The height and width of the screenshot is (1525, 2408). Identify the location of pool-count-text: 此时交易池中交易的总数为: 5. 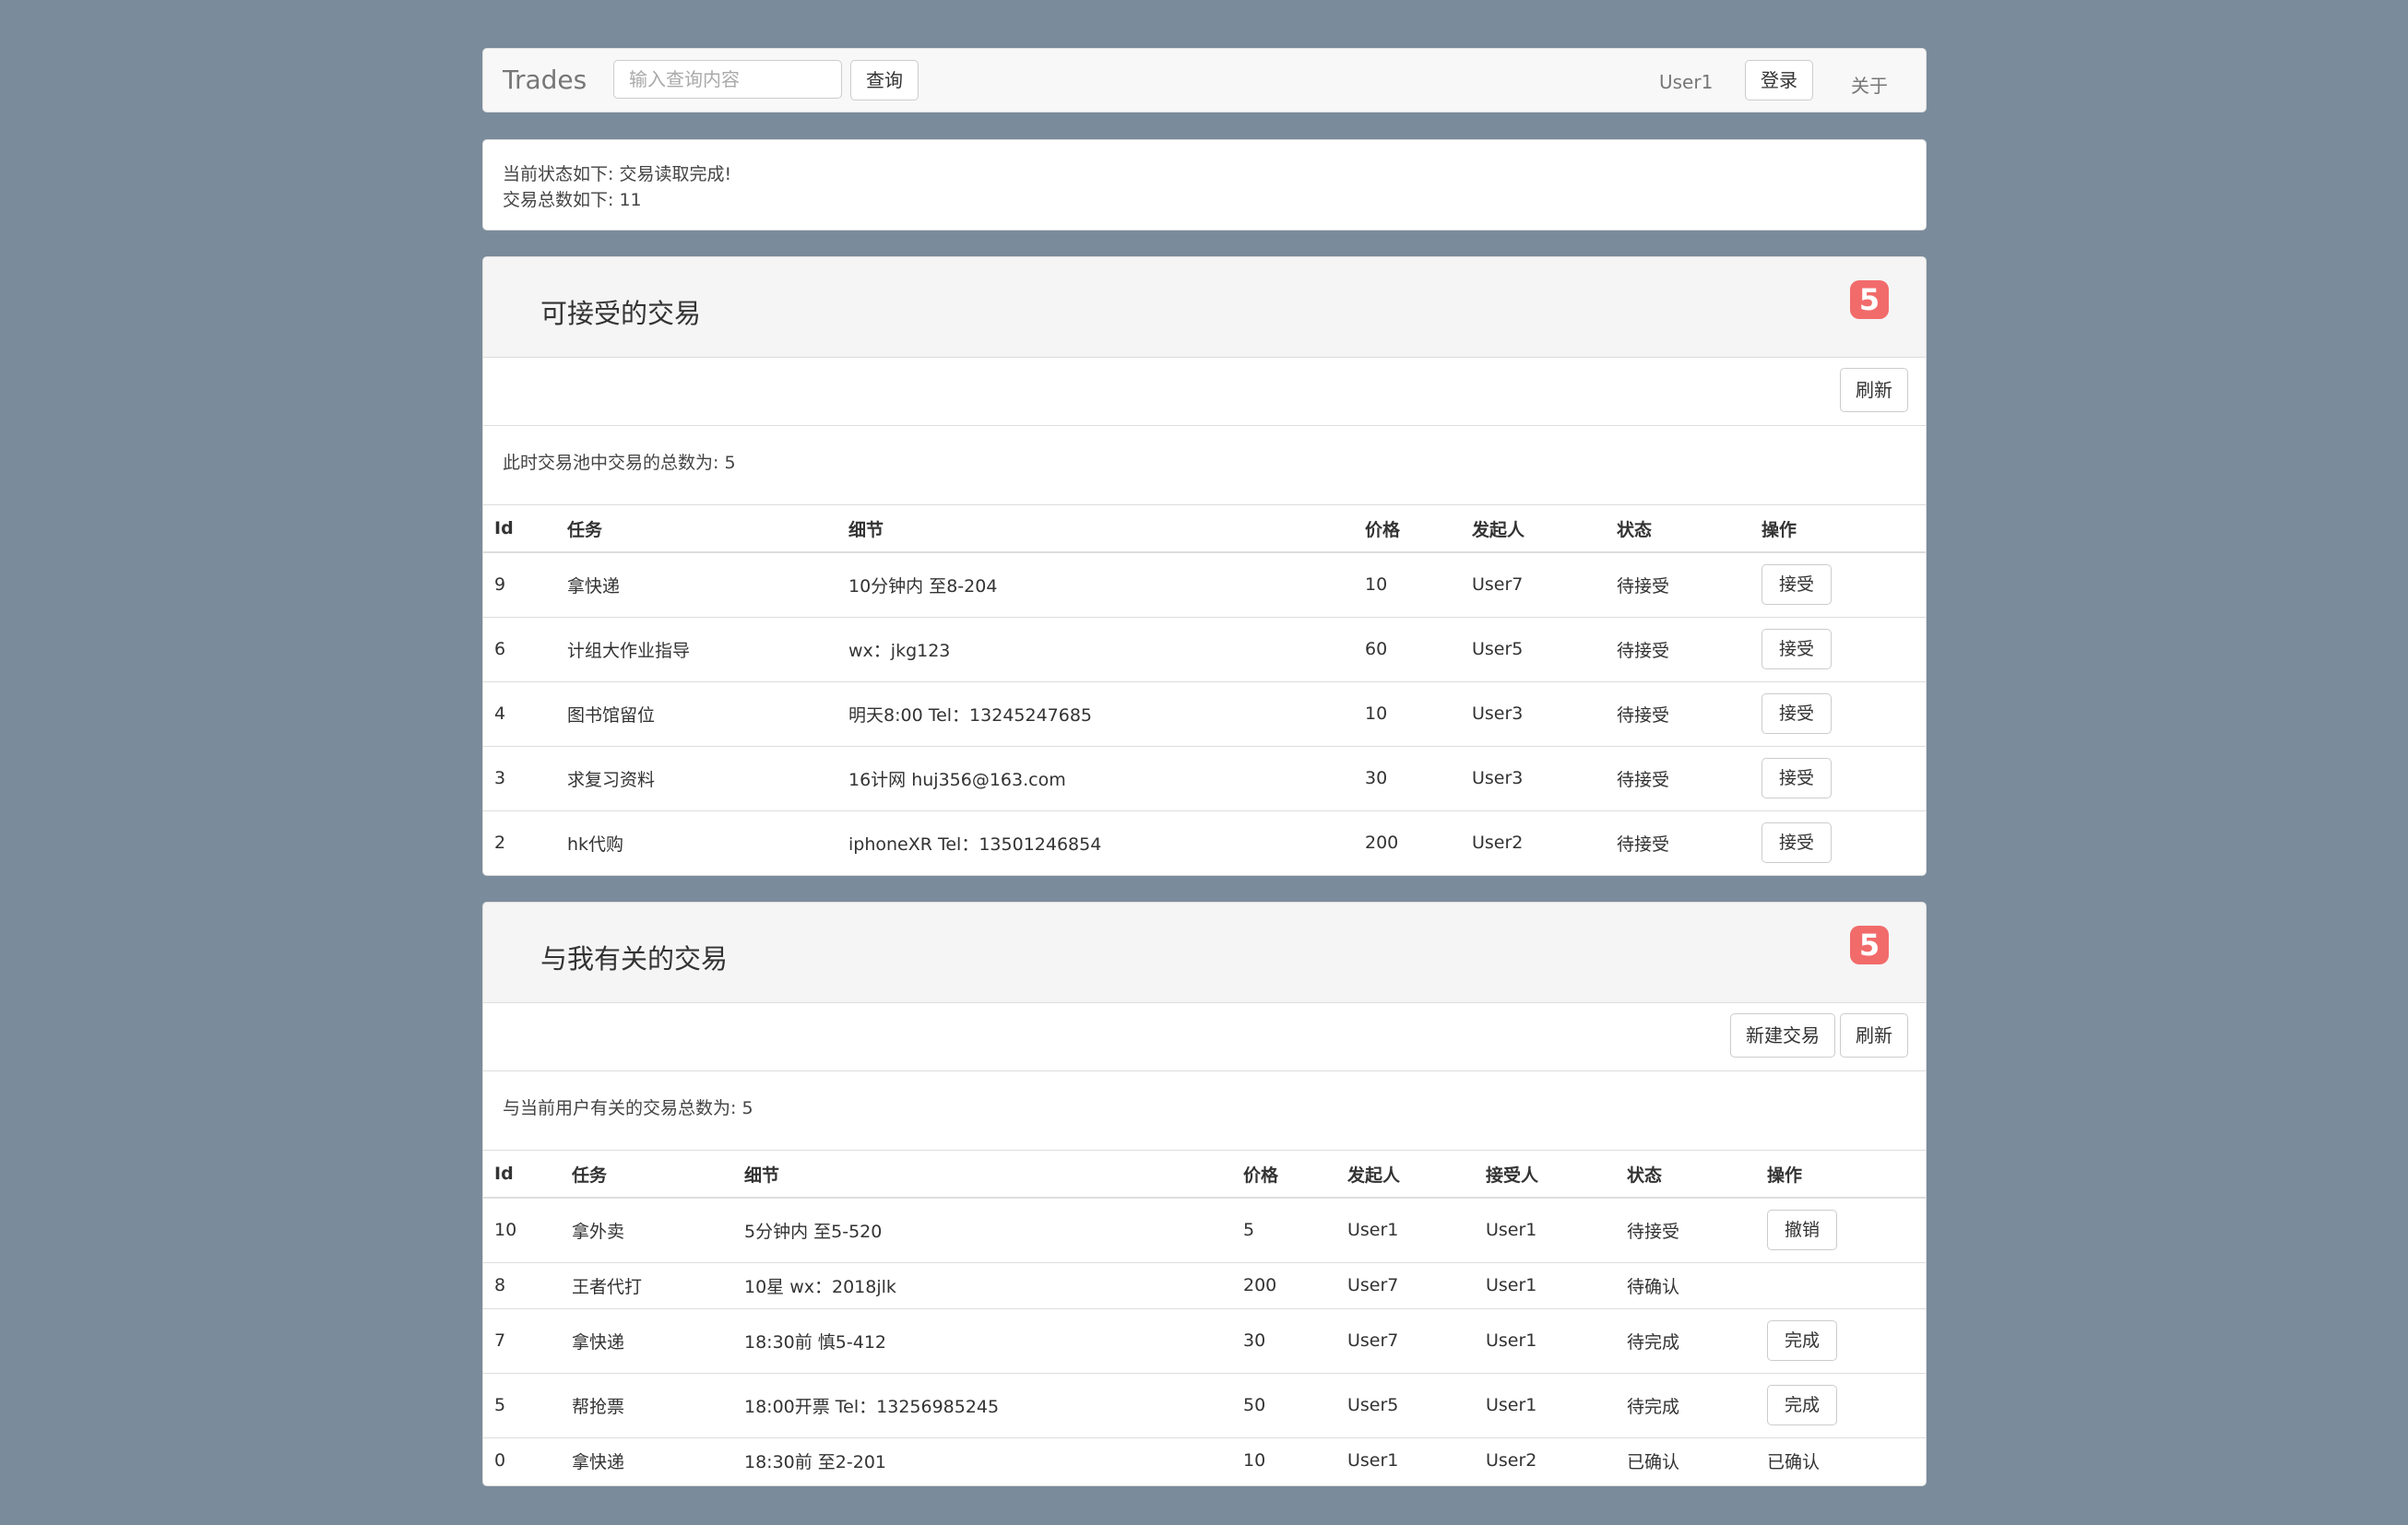
(619, 463).